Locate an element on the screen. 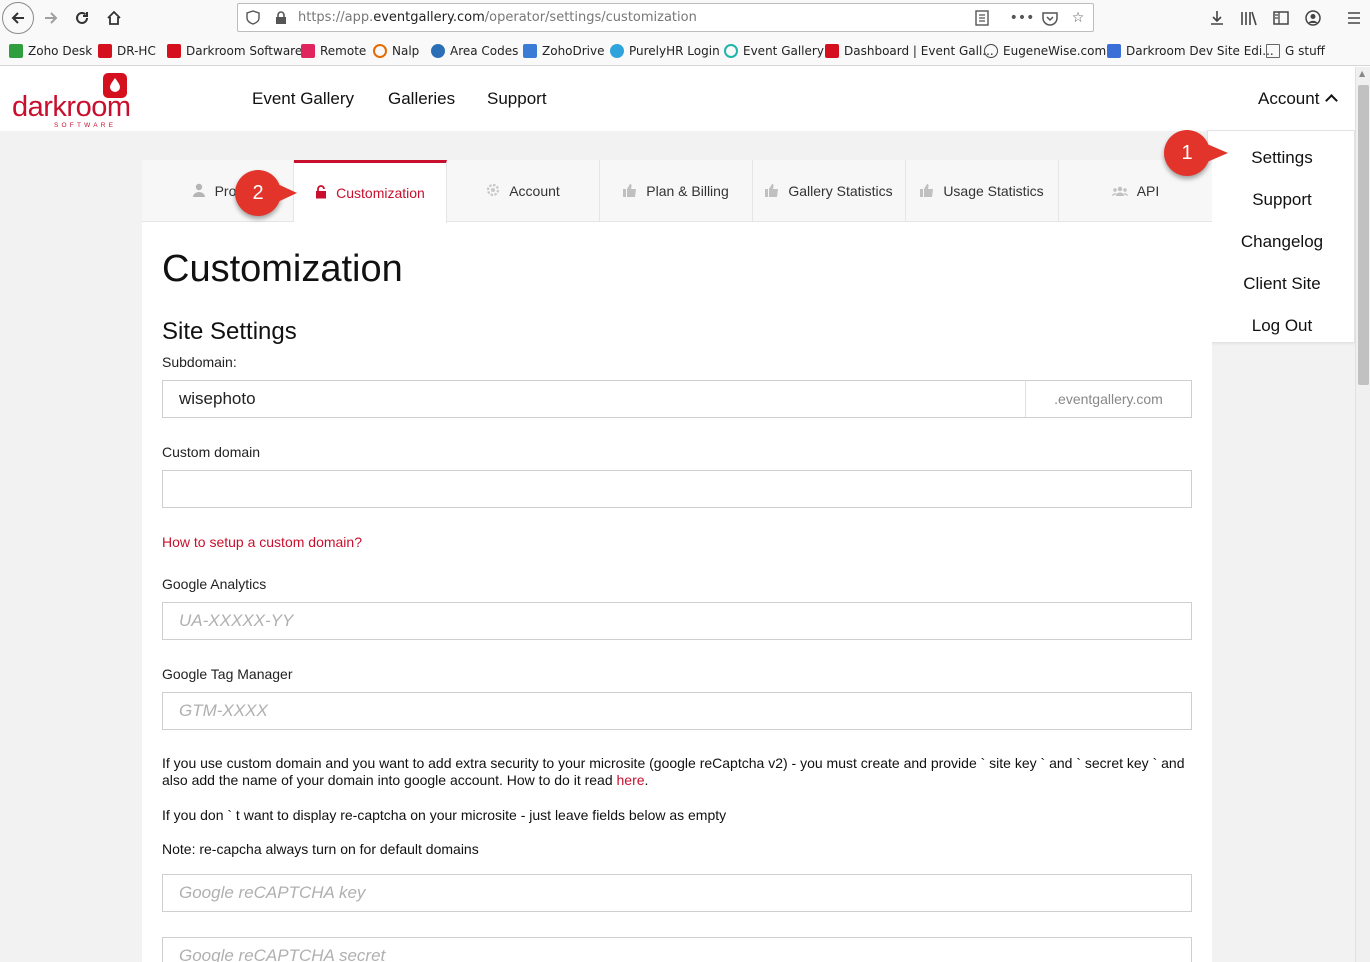  reload-icon is located at coordinates (82, 17).